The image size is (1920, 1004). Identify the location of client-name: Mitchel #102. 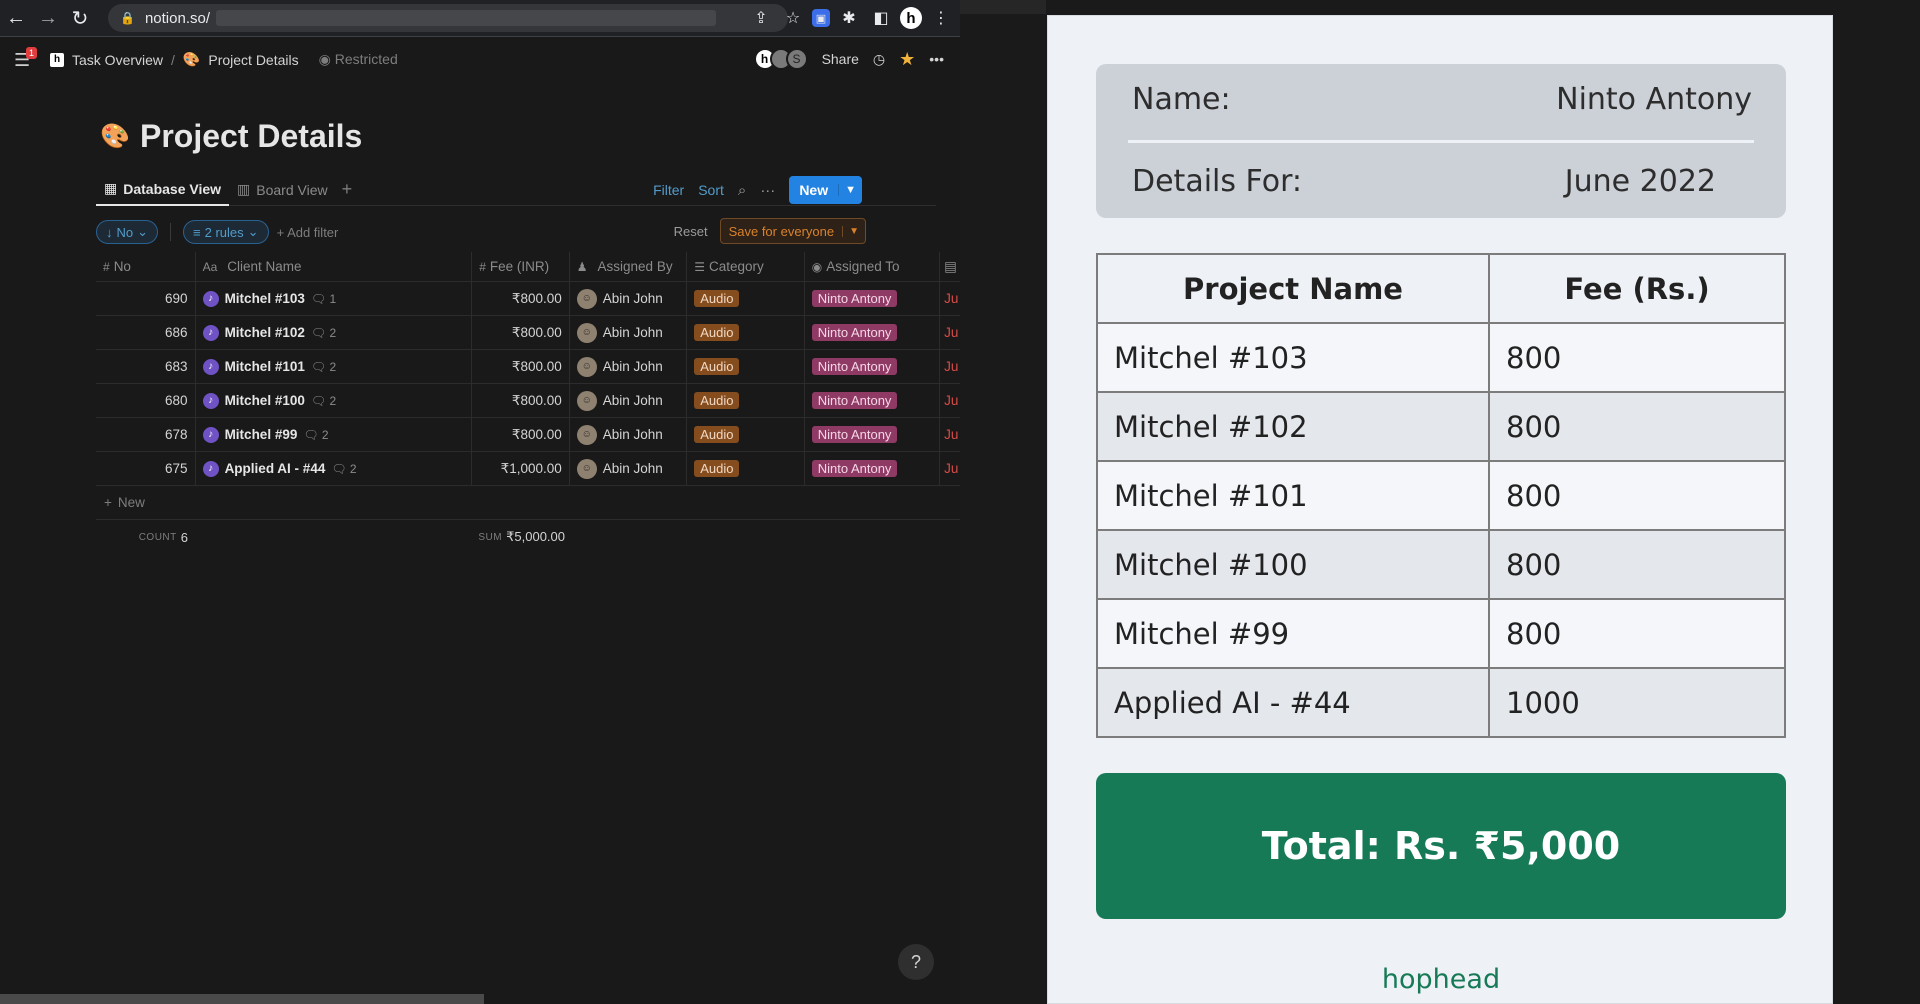
(265, 332).